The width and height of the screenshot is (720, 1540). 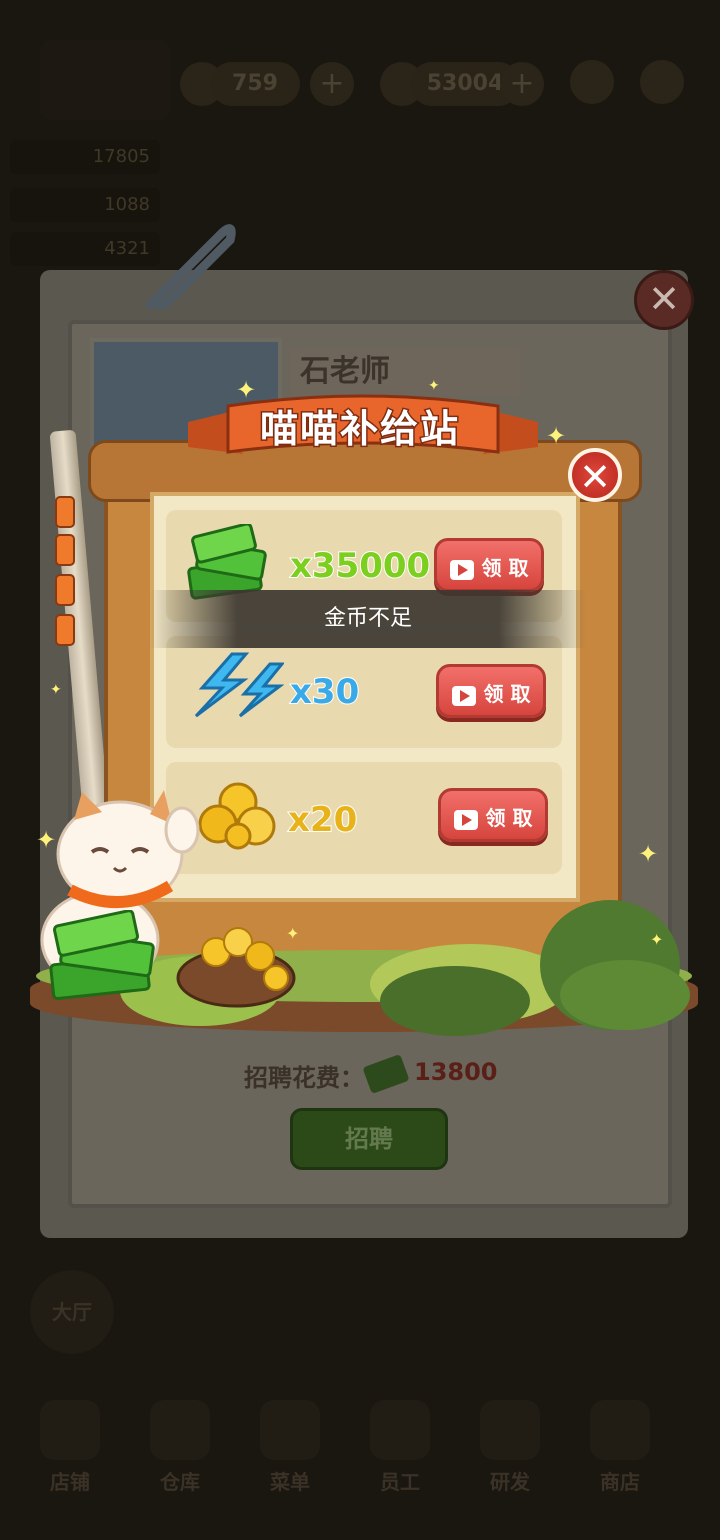 What do you see at coordinates (322, 820) in the screenshot?
I see `reward-amount-gold: x20` at bounding box center [322, 820].